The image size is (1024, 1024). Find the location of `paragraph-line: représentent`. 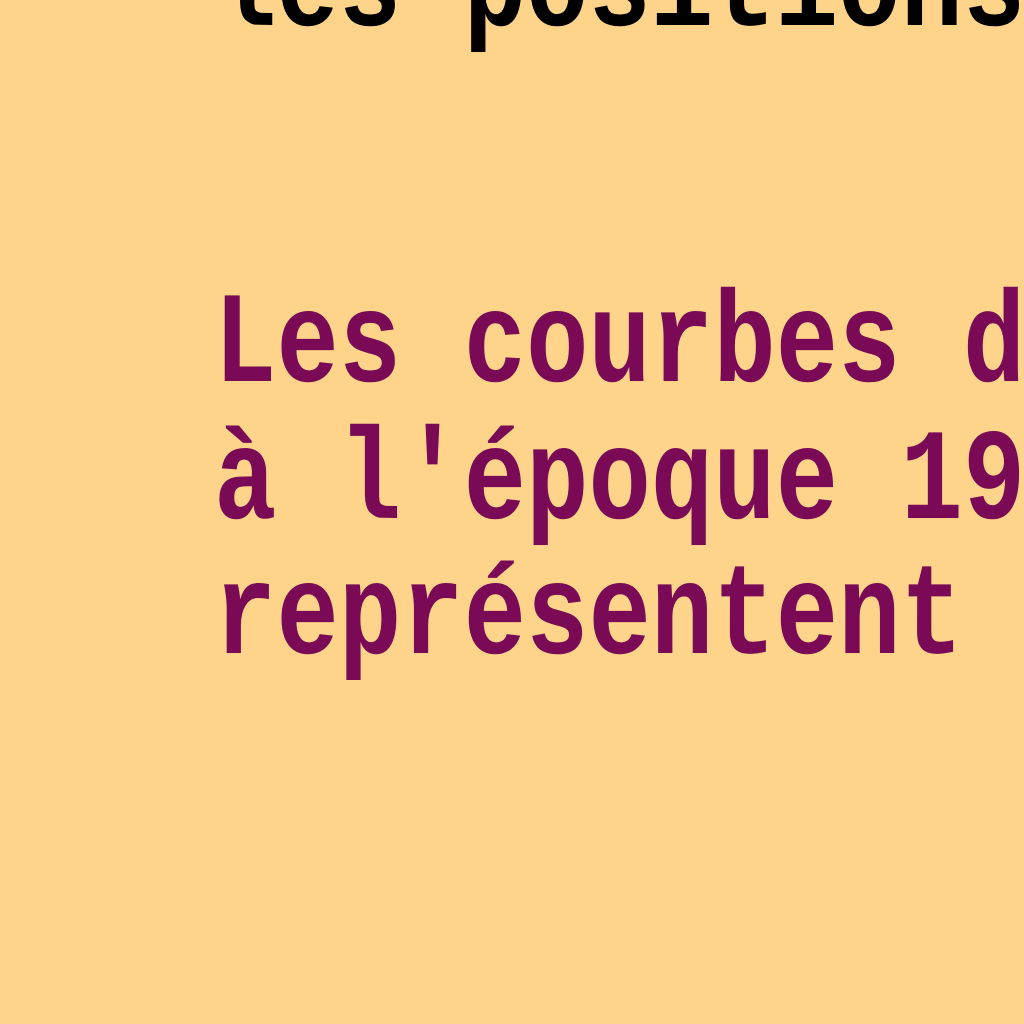

paragraph-line: représentent is located at coordinates (588, 619).